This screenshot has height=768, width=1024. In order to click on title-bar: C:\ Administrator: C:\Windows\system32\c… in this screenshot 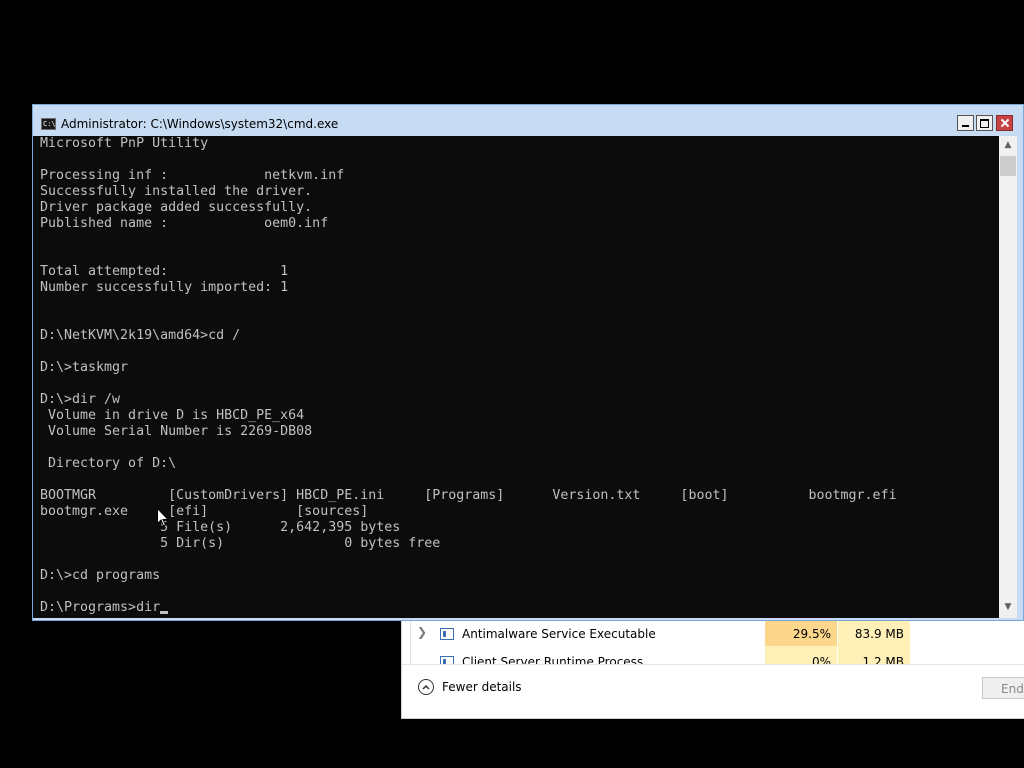, I will do `click(528, 120)`.